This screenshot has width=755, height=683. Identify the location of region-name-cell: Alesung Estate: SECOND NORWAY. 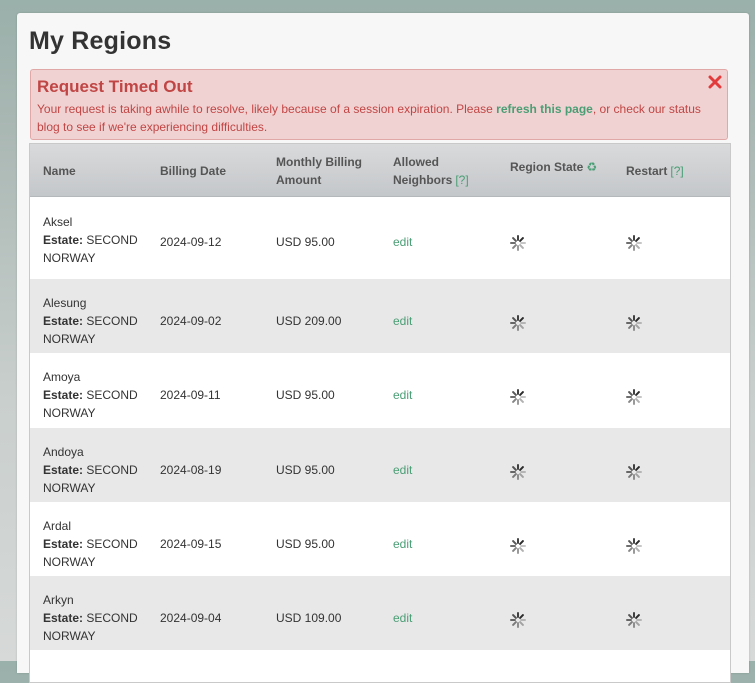
(98, 321).